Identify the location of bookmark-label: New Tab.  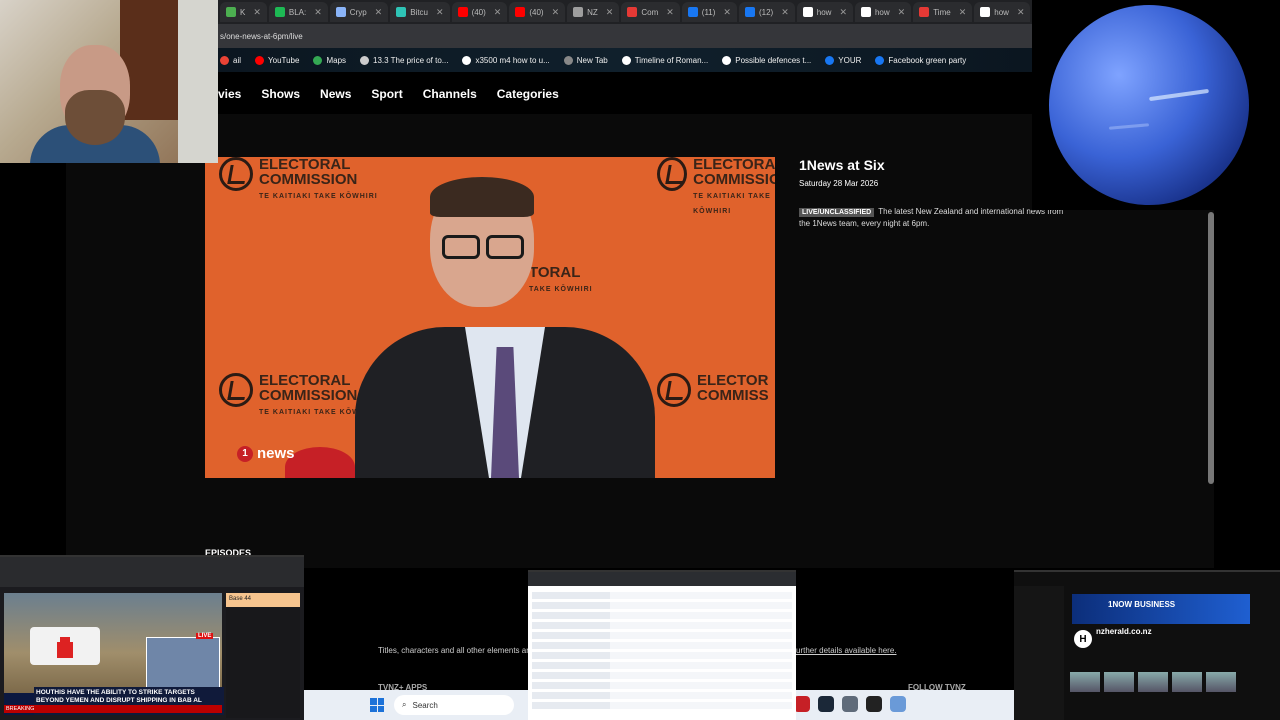
(592, 60).